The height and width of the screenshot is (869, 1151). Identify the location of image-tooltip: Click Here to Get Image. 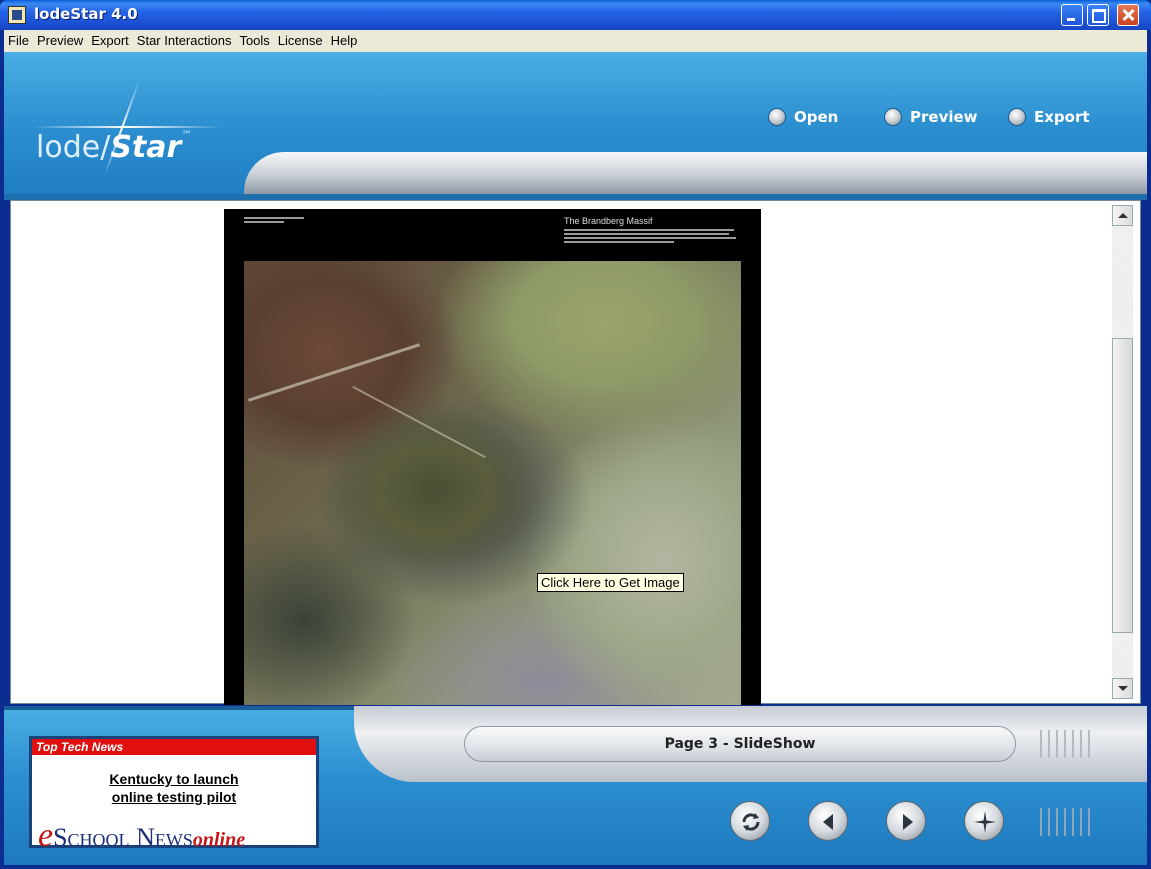
(610, 582).